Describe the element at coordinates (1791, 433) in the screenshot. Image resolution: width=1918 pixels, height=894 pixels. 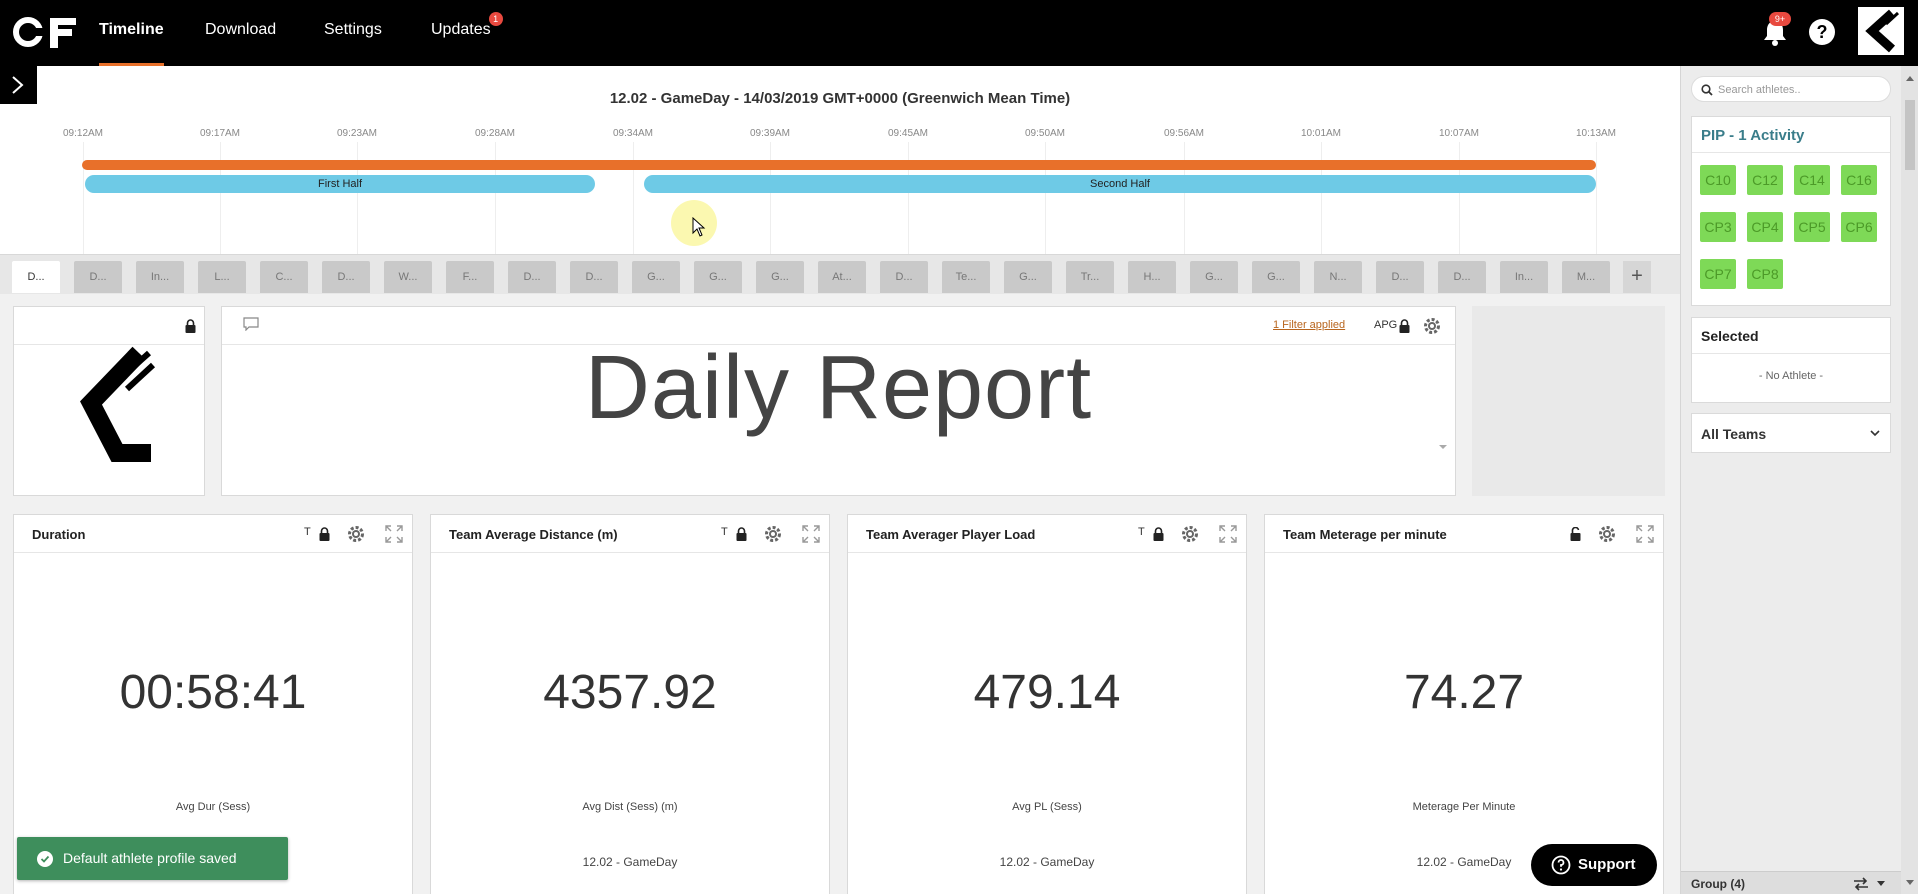
I see `teams-dropdown: All Teams` at that location.